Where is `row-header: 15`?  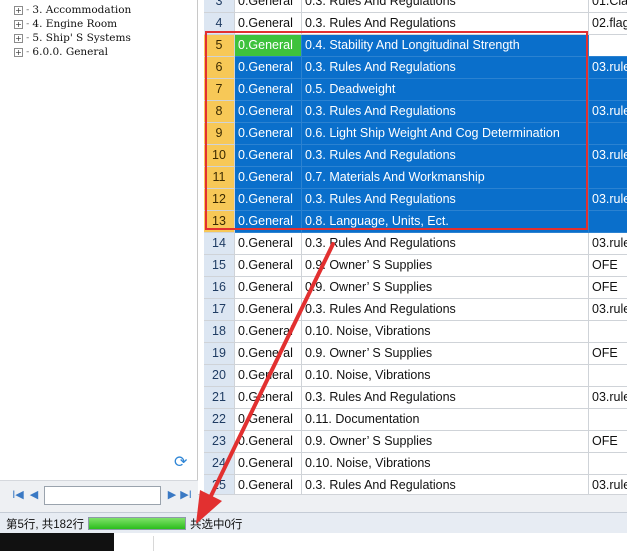
row-header: 15 is located at coordinates (219, 266).